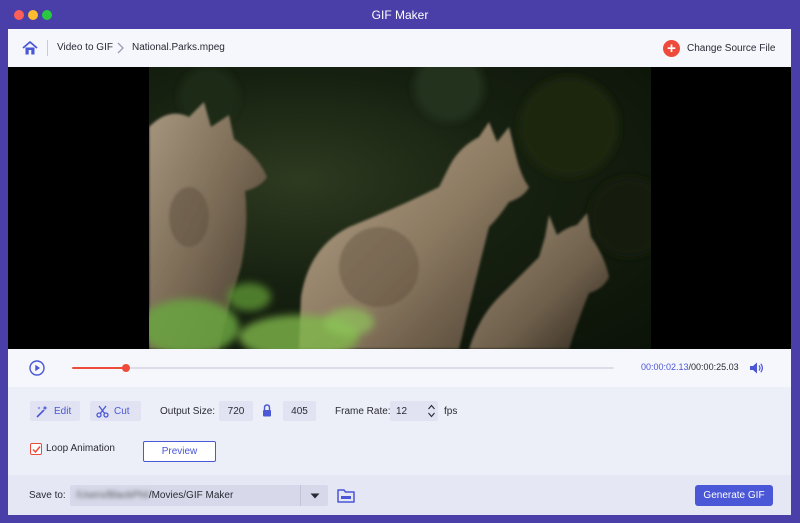 This screenshot has height=523, width=800. I want to click on divider, so click(47, 48).